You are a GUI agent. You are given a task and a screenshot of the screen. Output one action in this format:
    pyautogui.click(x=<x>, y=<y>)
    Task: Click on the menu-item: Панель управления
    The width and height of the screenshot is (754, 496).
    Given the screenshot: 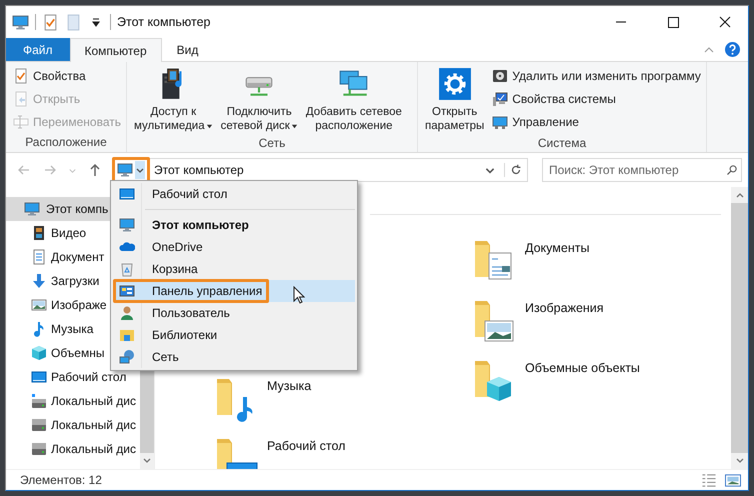 What is the action you would take?
    pyautogui.click(x=234, y=291)
    